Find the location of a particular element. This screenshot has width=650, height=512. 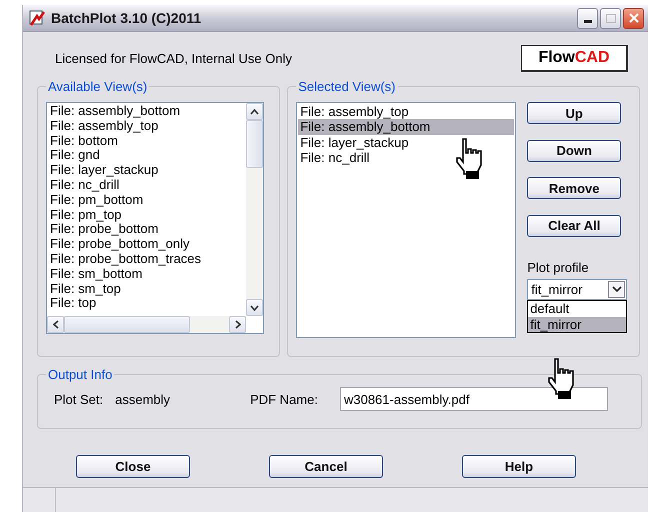

list-item: File: probe_bottom is located at coordinates (146, 230).